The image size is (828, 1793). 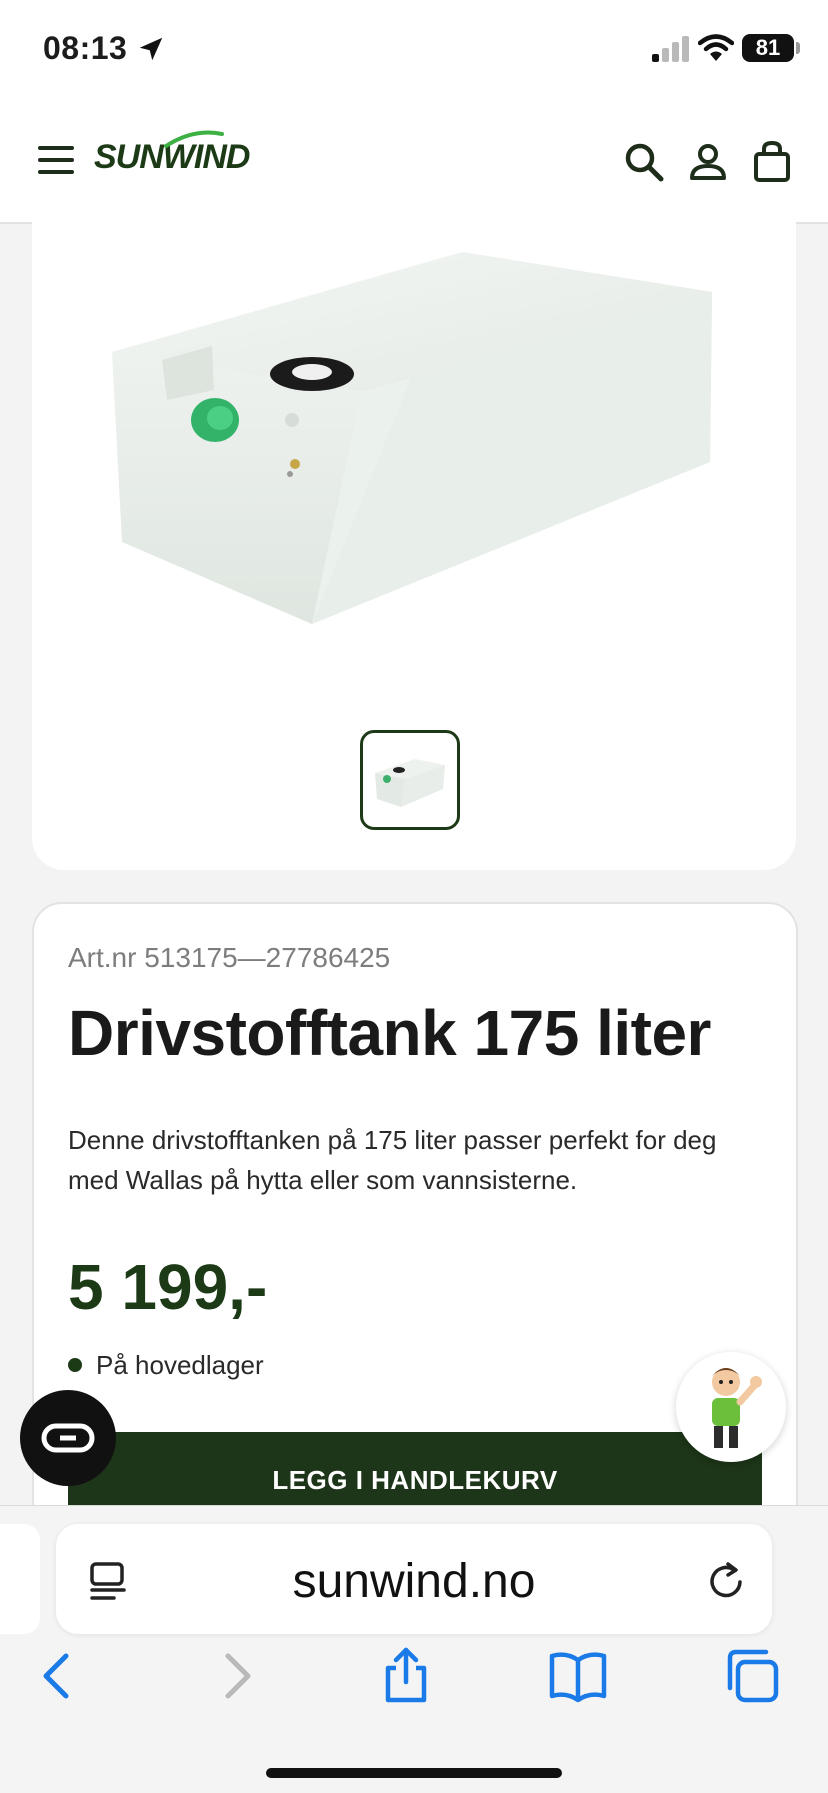 What do you see at coordinates (708, 162) in the screenshot?
I see `user-icon` at bounding box center [708, 162].